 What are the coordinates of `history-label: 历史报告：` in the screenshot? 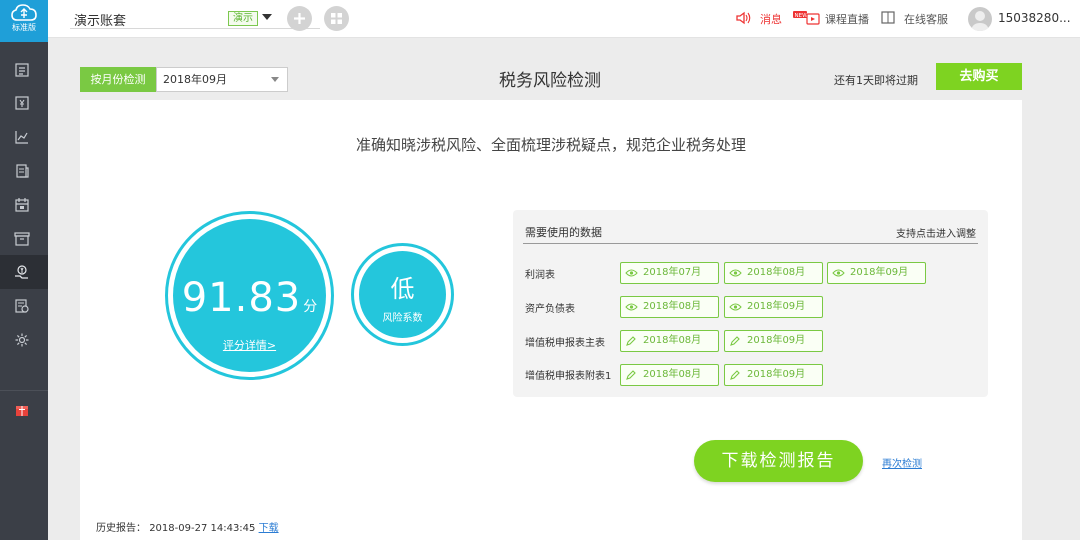 It's located at (121, 528).